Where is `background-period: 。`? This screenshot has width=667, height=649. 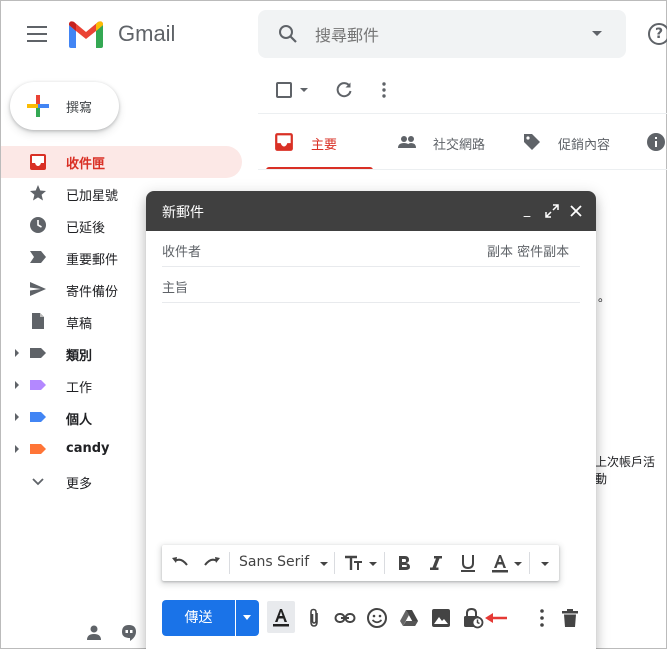 background-period: 。 is located at coordinates (604, 297).